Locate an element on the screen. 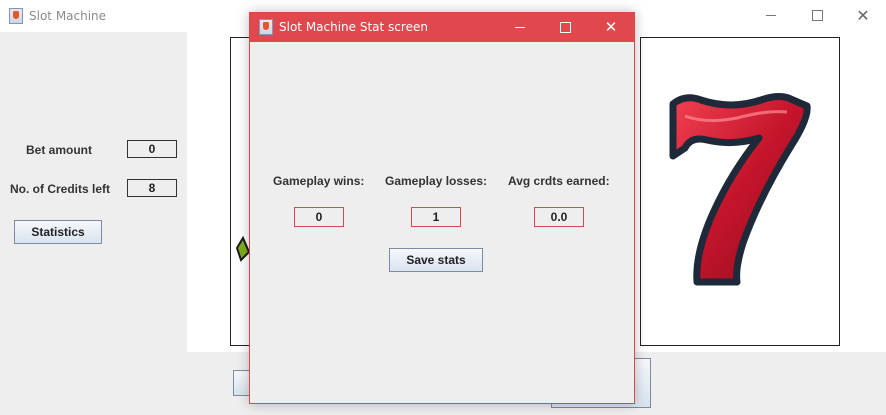  save-stats-button: Save stats is located at coordinates (436, 260).